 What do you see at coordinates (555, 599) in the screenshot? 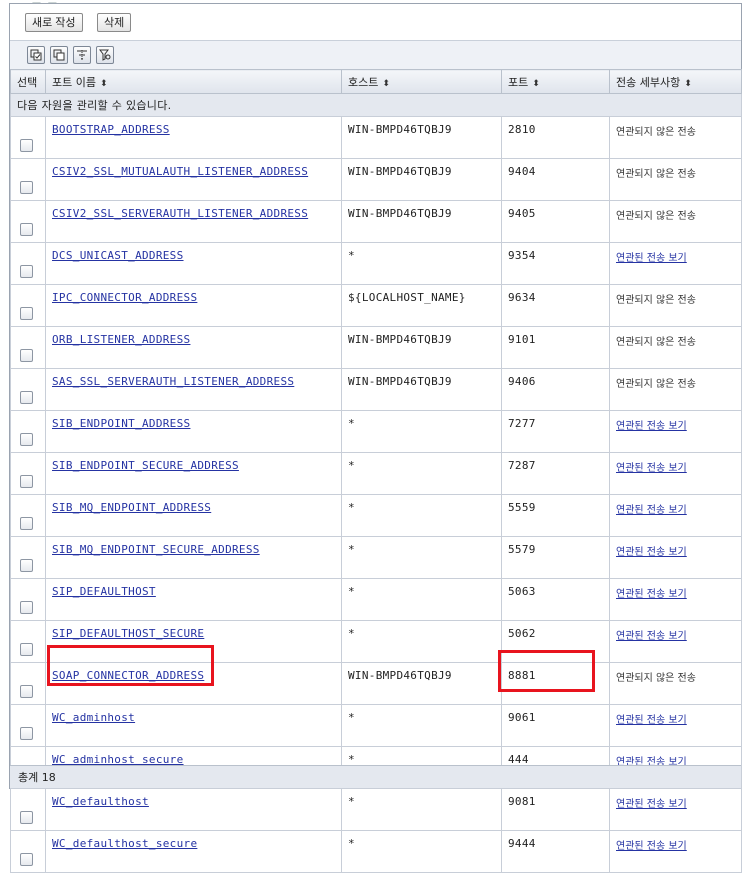
I see `port-cell: 5063` at bounding box center [555, 599].